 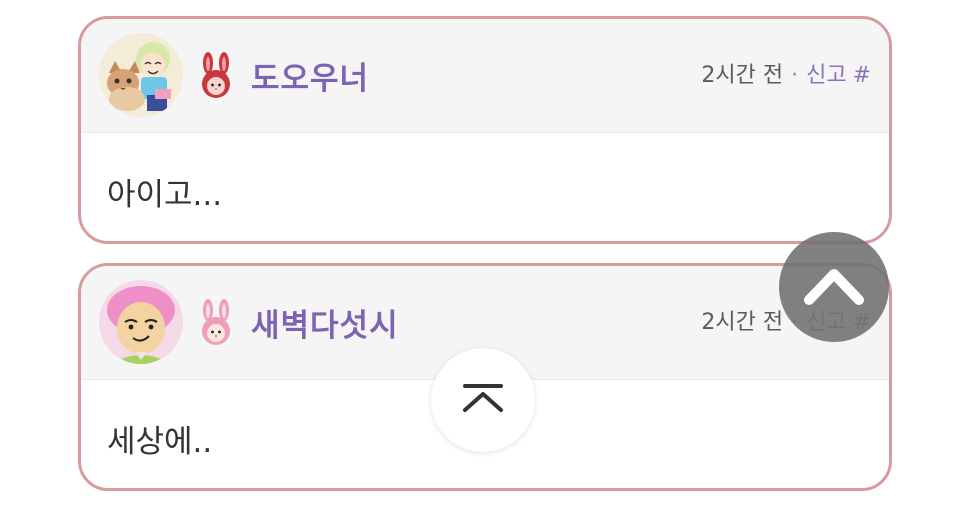 What do you see at coordinates (160, 442) in the screenshot?
I see `comment-text: 세상에..` at bounding box center [160, 442].